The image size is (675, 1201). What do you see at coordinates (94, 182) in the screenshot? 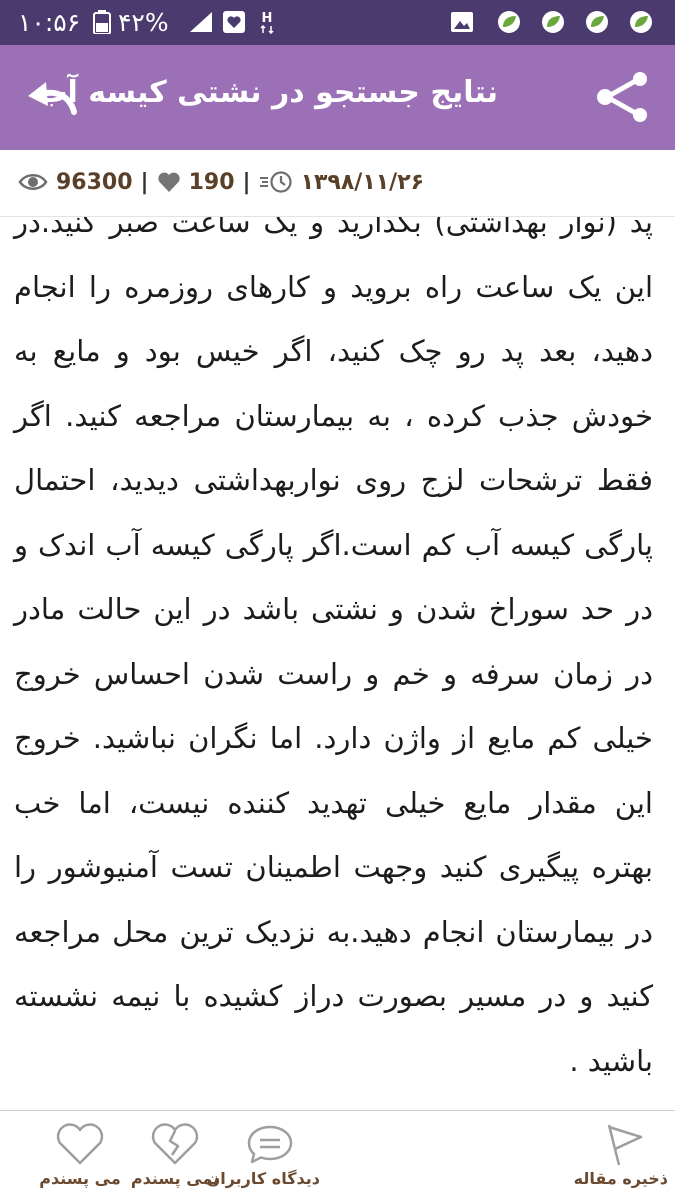
I see `views-count: 96300` at bounding box center [94, 182].